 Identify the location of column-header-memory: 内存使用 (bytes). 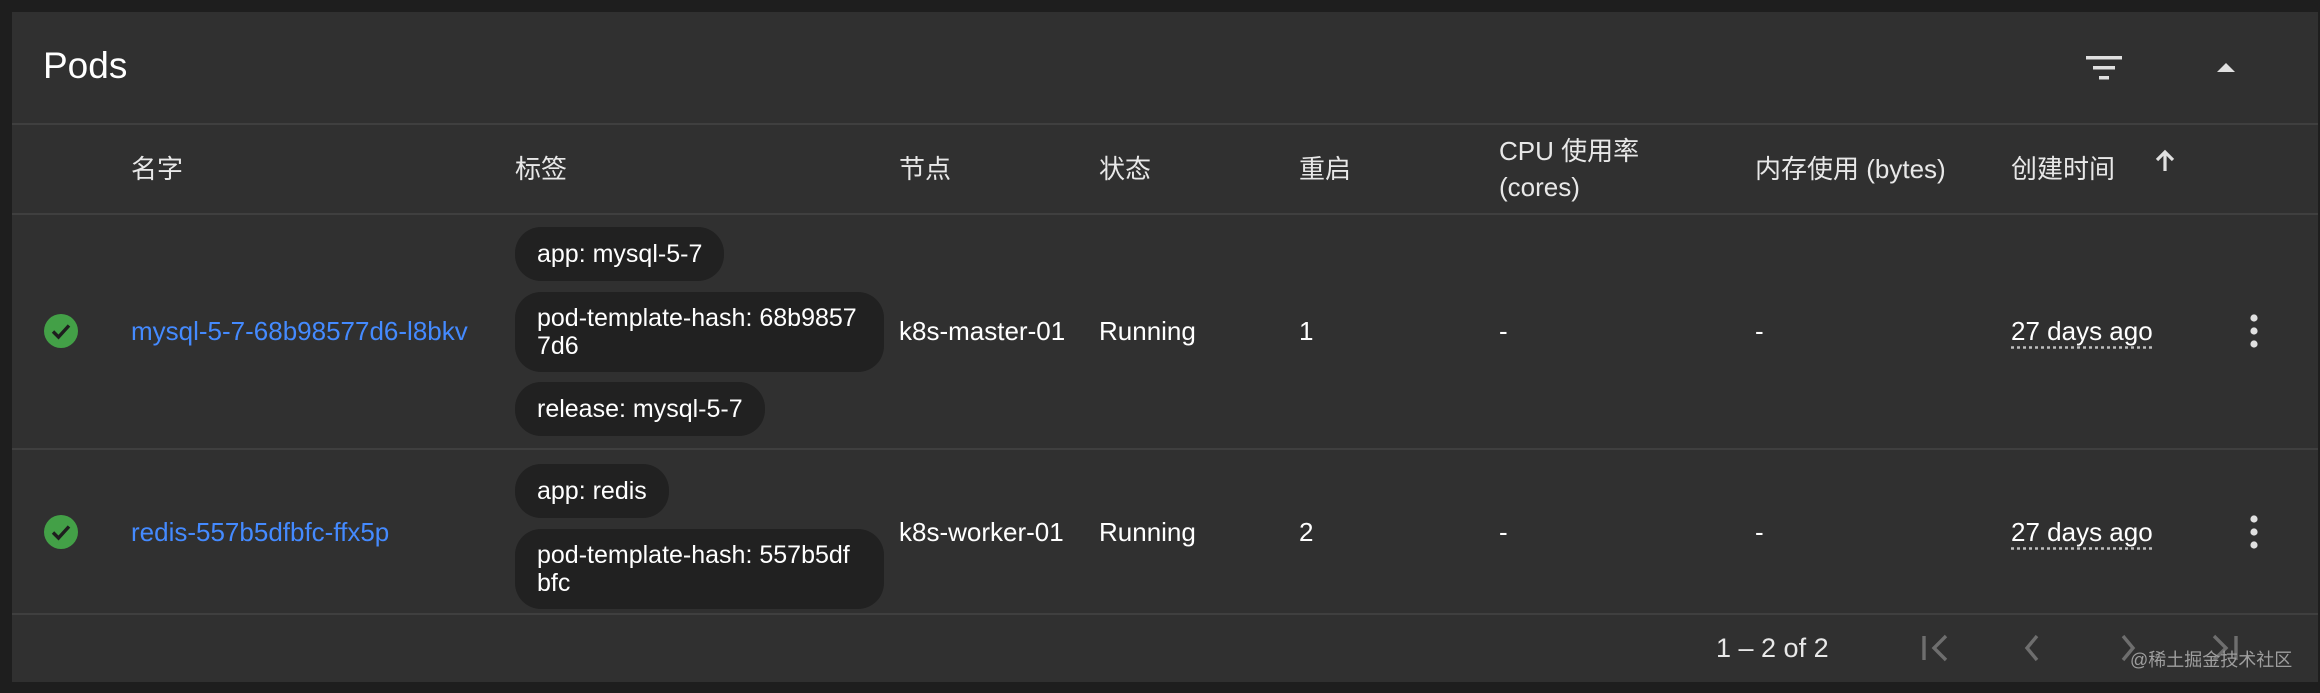
(1850, 169).